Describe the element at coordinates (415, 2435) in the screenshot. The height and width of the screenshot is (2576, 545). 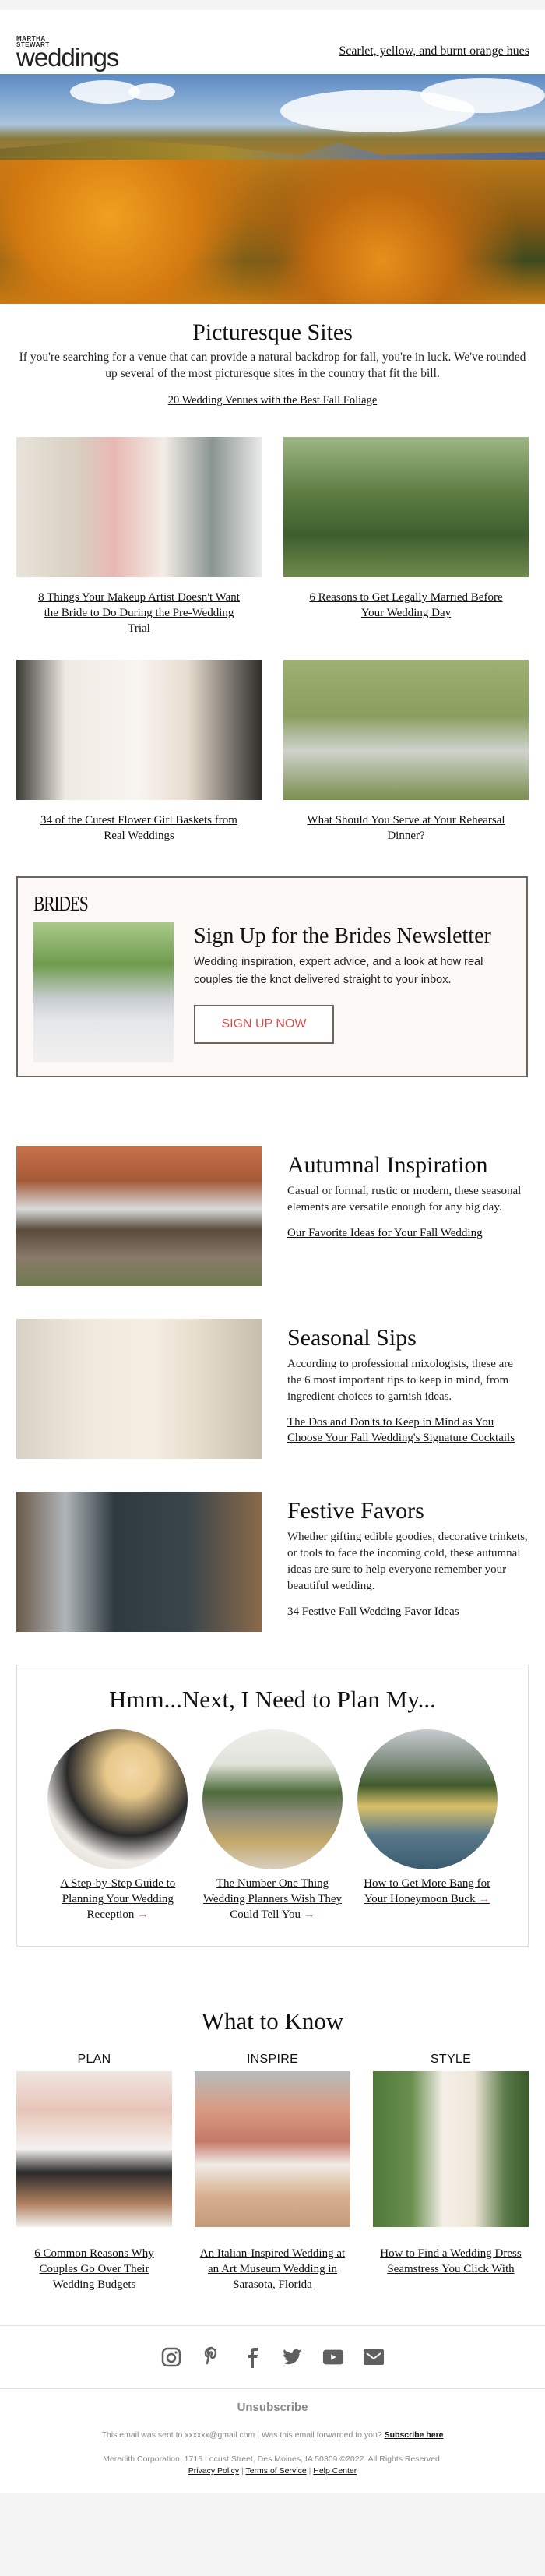
I see `subscribe-here-link: Subscribe here` at that location.